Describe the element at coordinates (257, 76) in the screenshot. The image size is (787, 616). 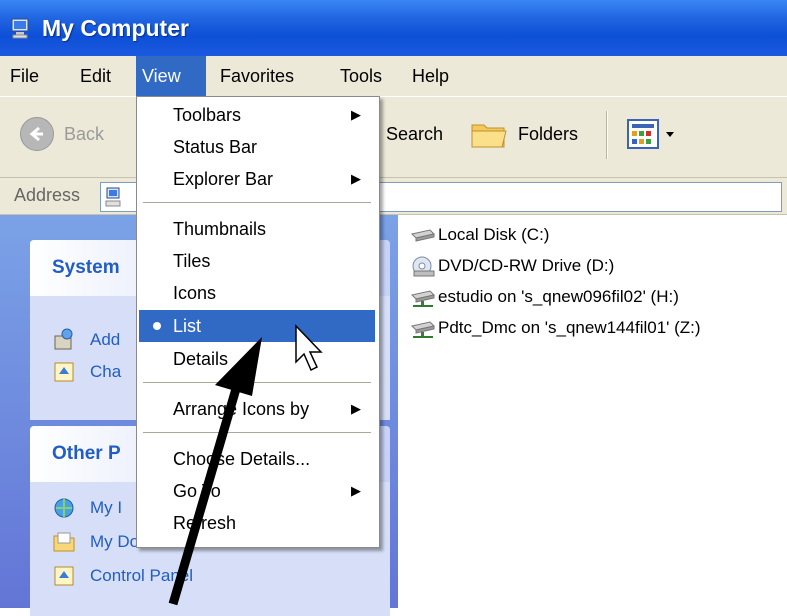
I see `menu-favorites: Favorites` at that location.